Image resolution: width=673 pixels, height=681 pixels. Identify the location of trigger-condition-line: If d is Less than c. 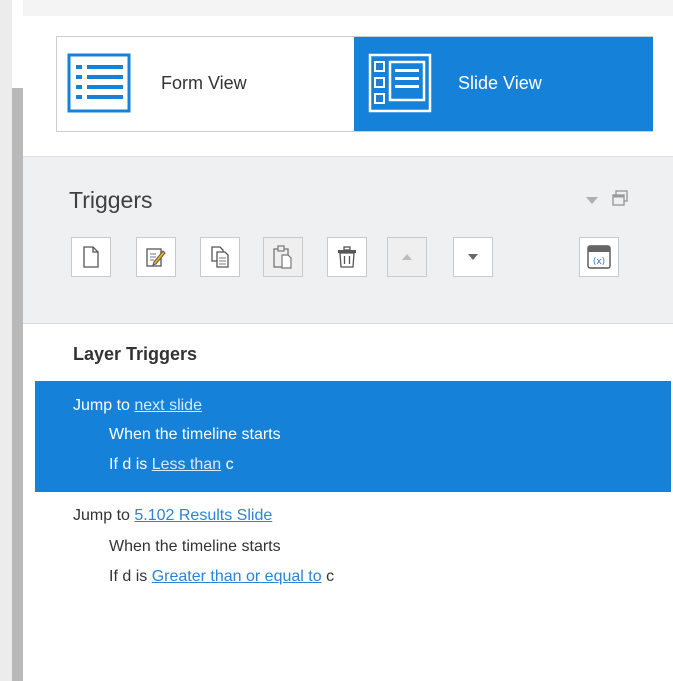
(171, 464).